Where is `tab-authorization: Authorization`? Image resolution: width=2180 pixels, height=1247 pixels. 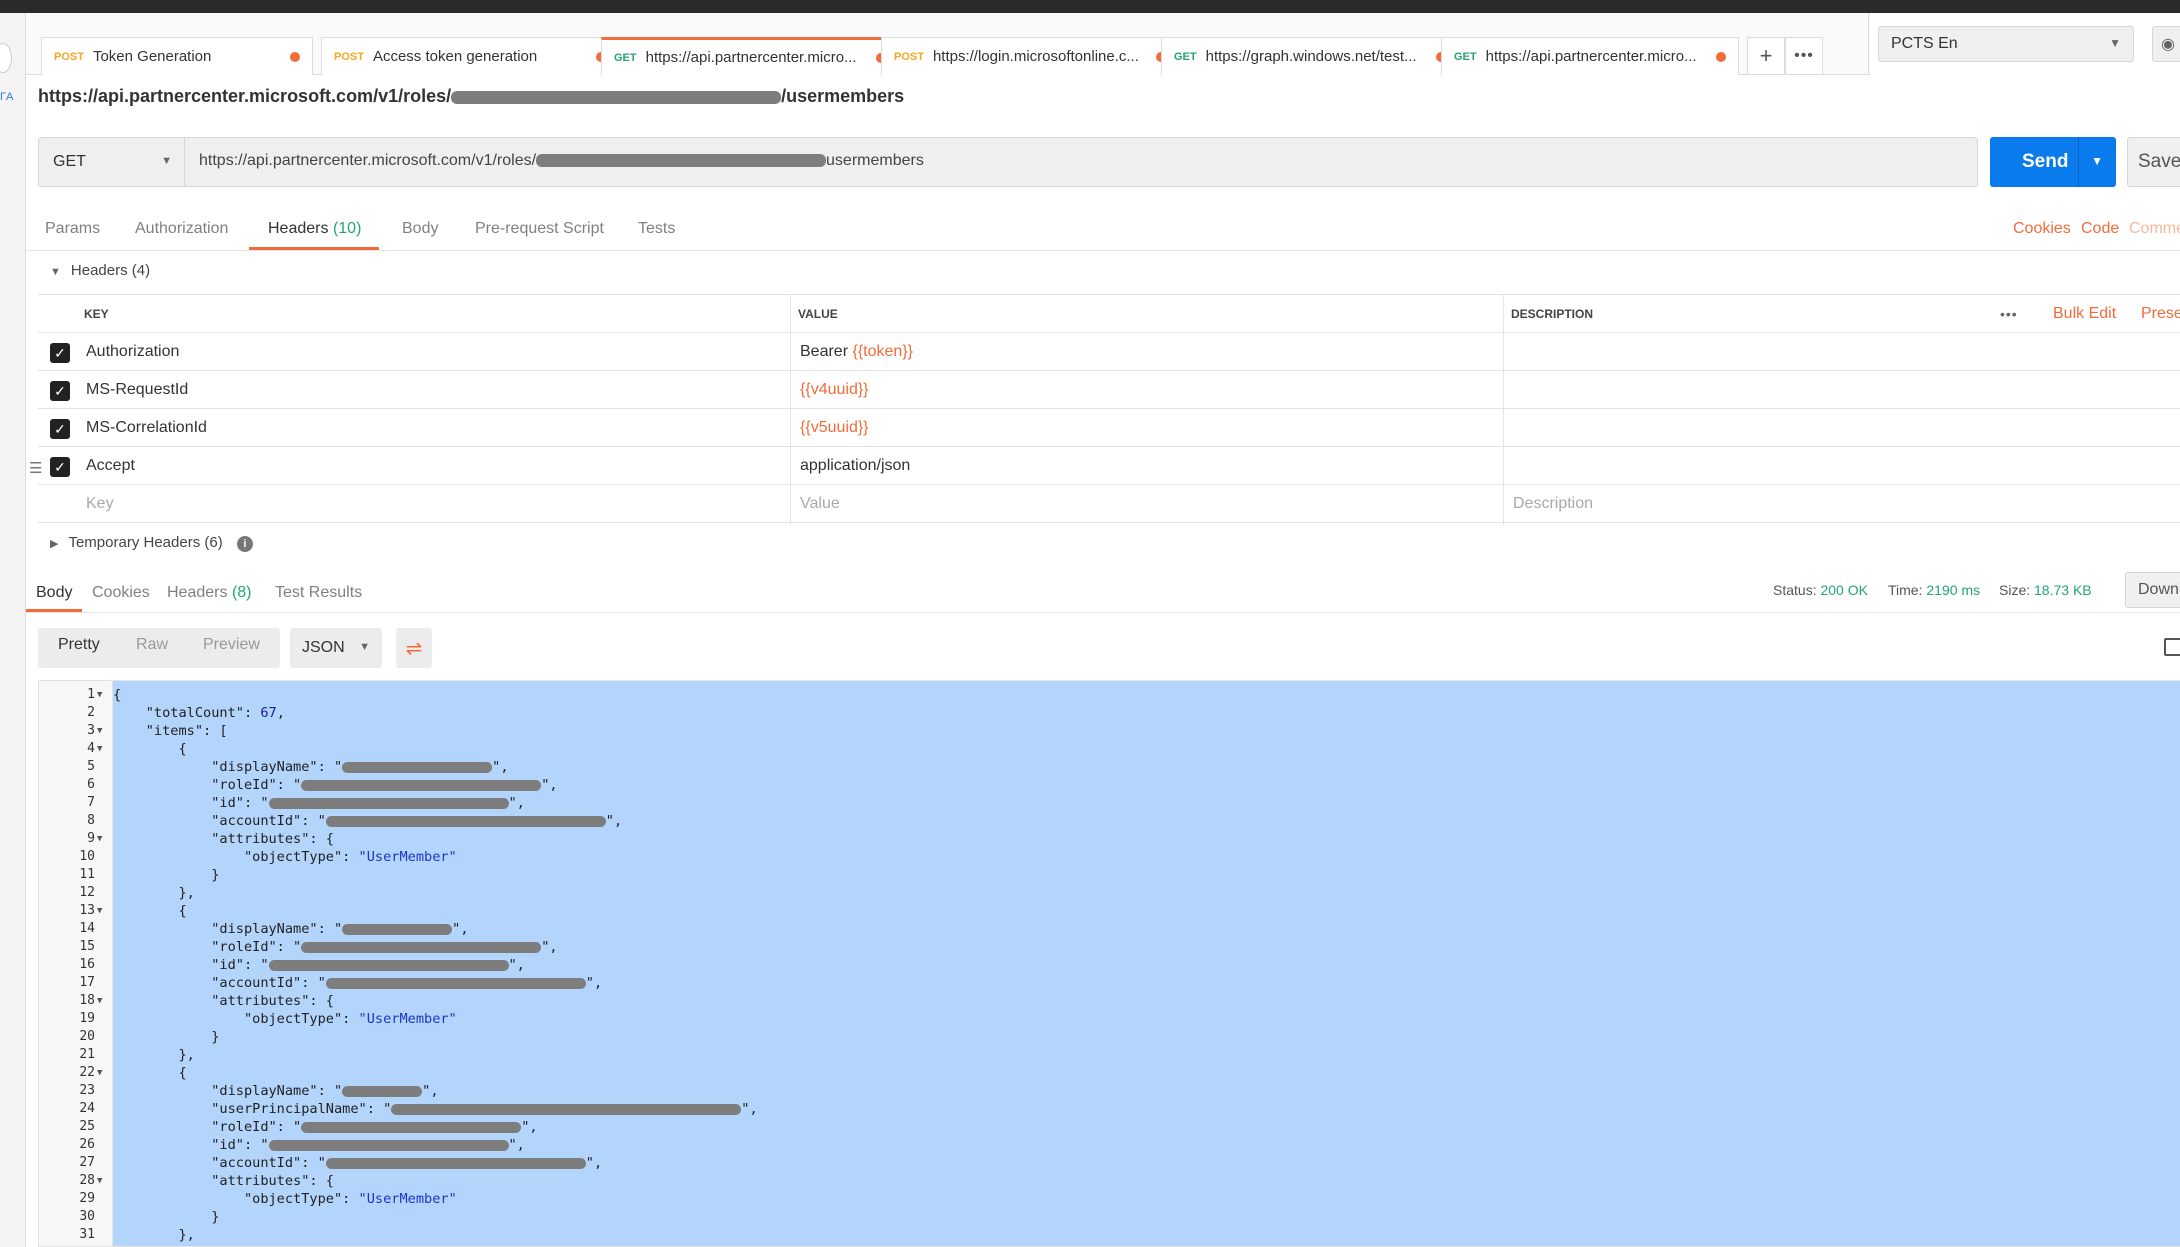
tab-authorization: Authorization is located at coordinates (181, 229).